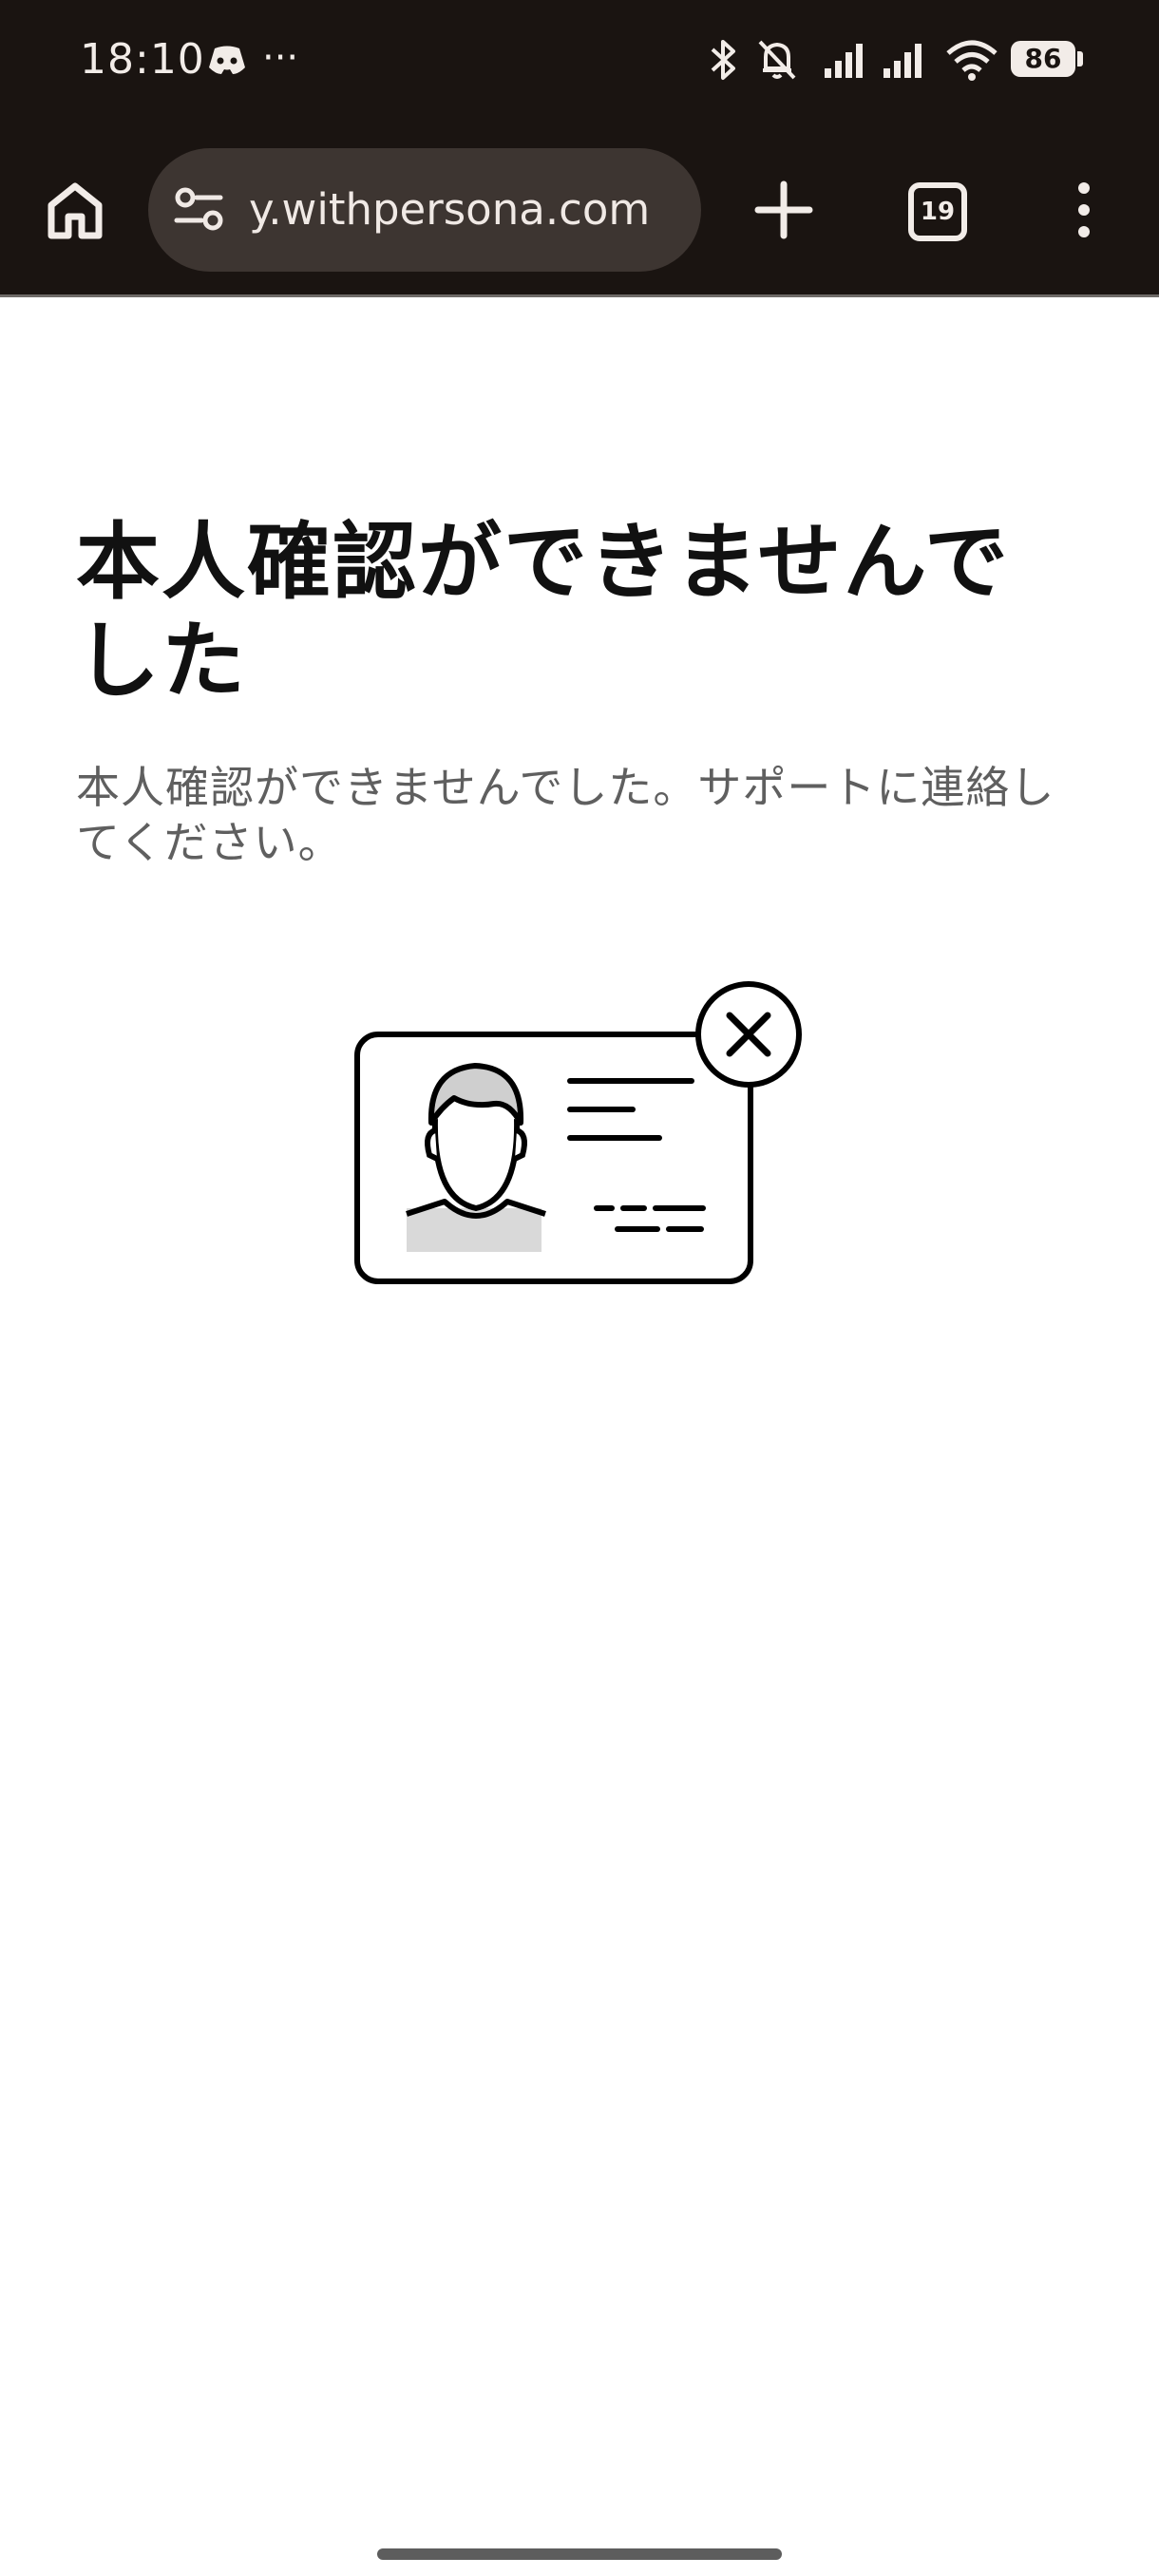  I want to click on status-time: 18:10, so click(142, 59).